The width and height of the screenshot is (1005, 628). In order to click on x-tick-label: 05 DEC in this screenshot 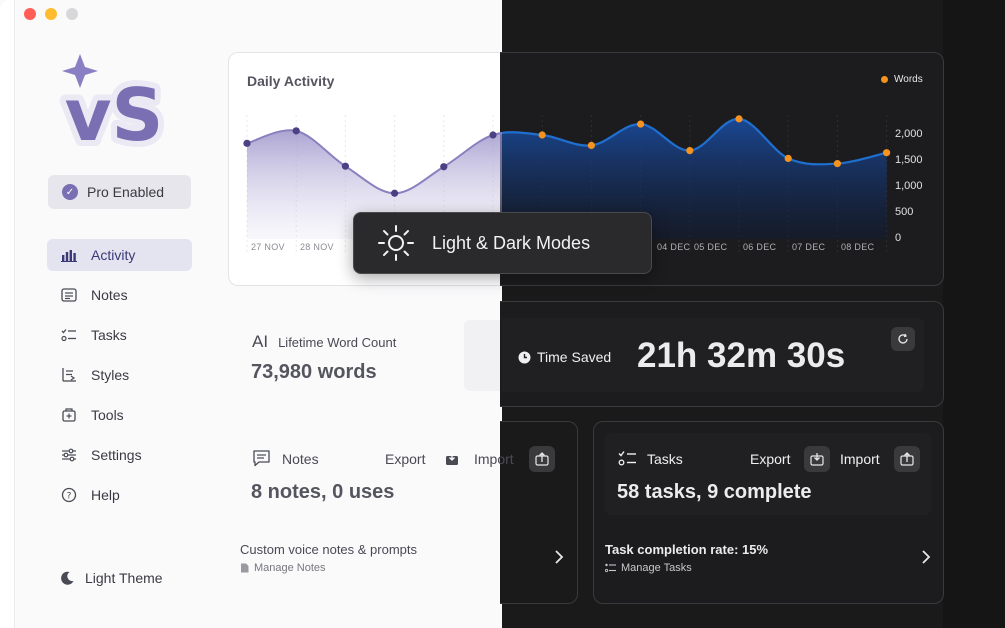, I will do `click(711, 247)`.